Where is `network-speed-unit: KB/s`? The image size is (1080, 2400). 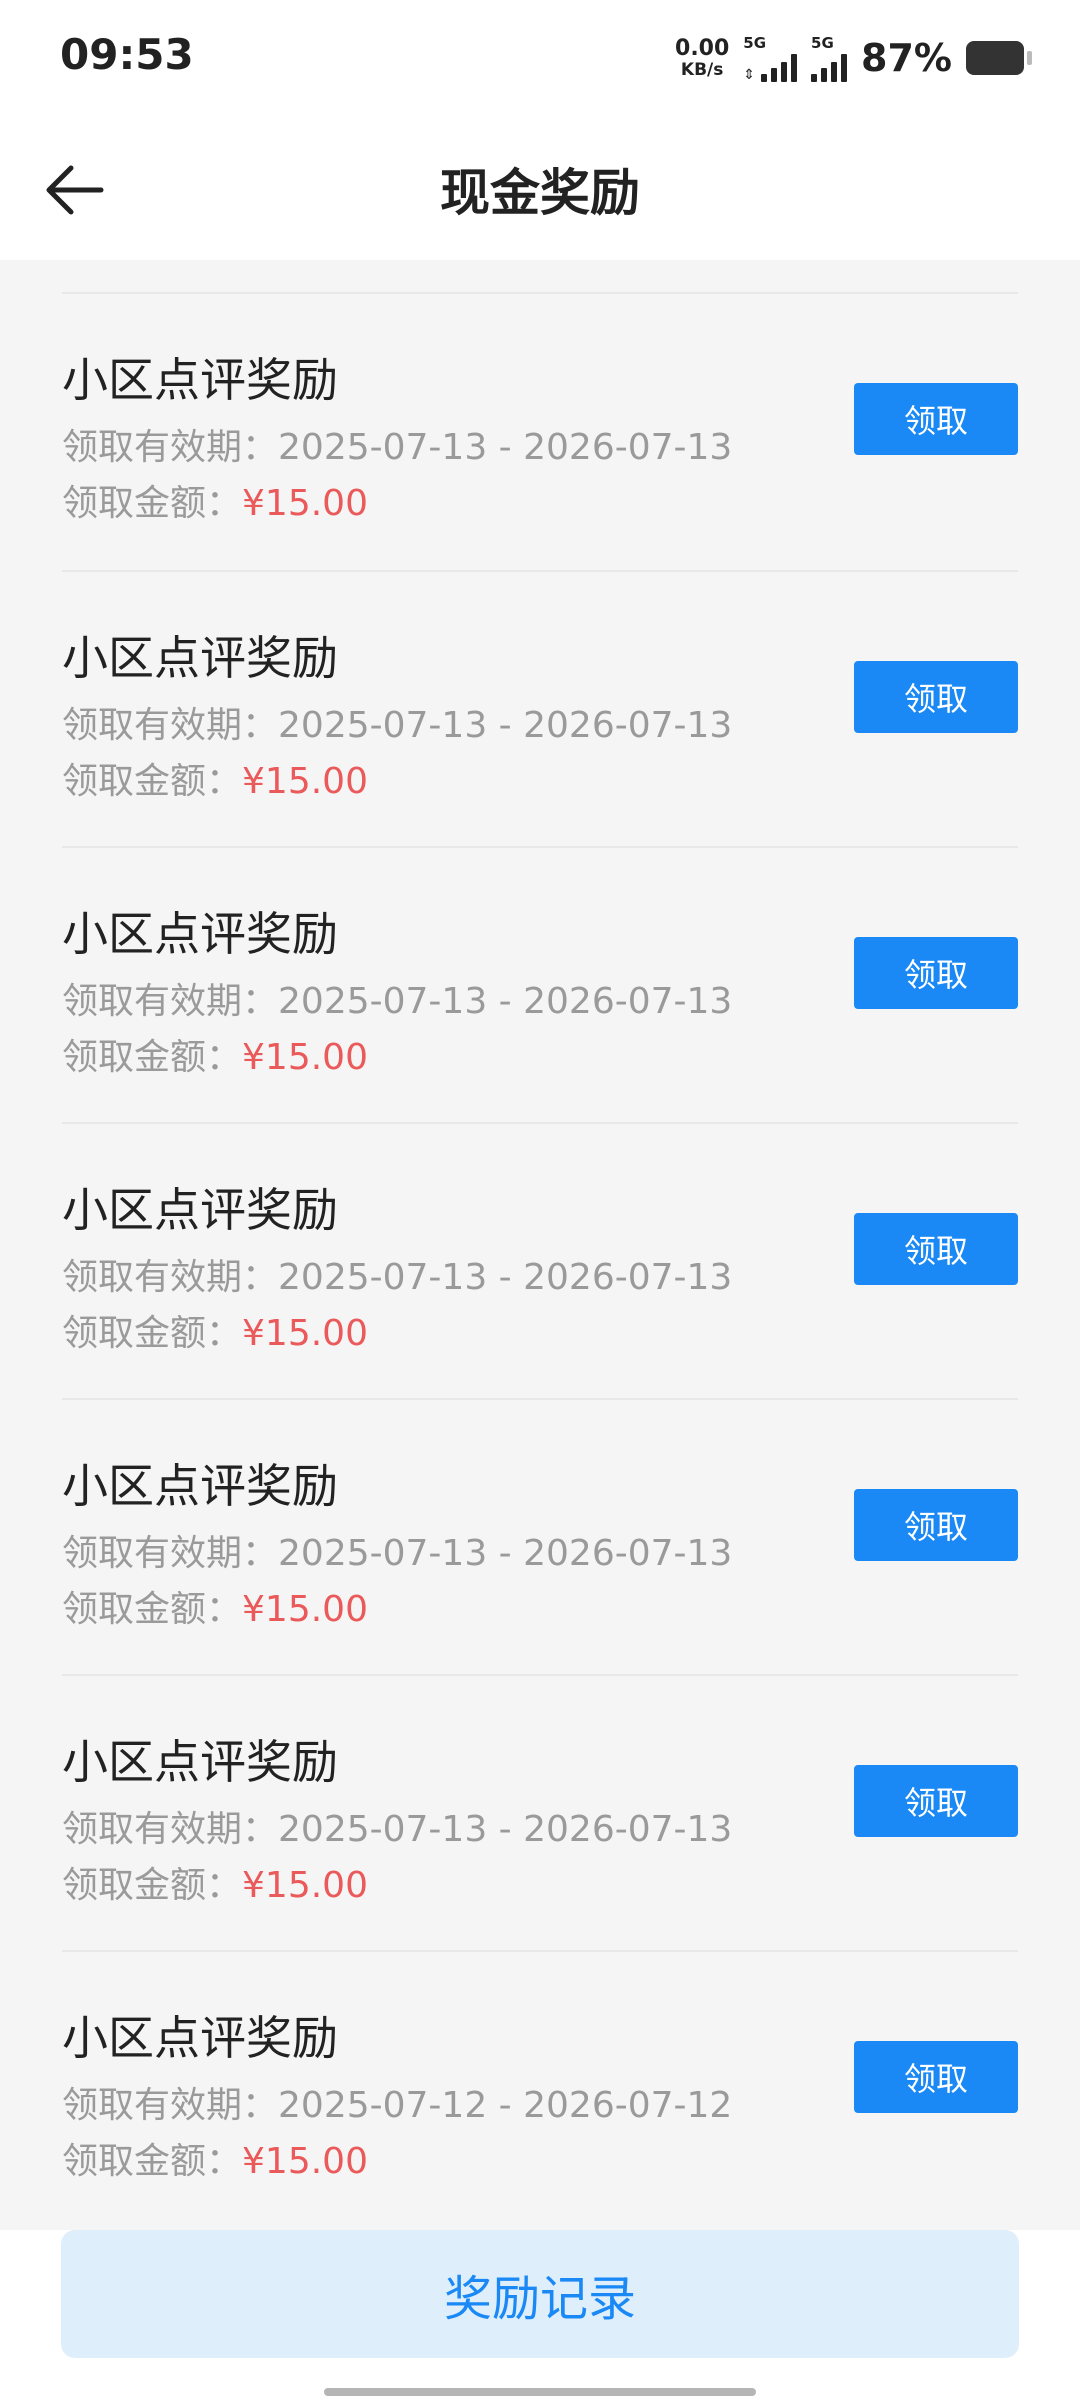 network-speed-unit: KB/s is located at coordinates (702, 69).